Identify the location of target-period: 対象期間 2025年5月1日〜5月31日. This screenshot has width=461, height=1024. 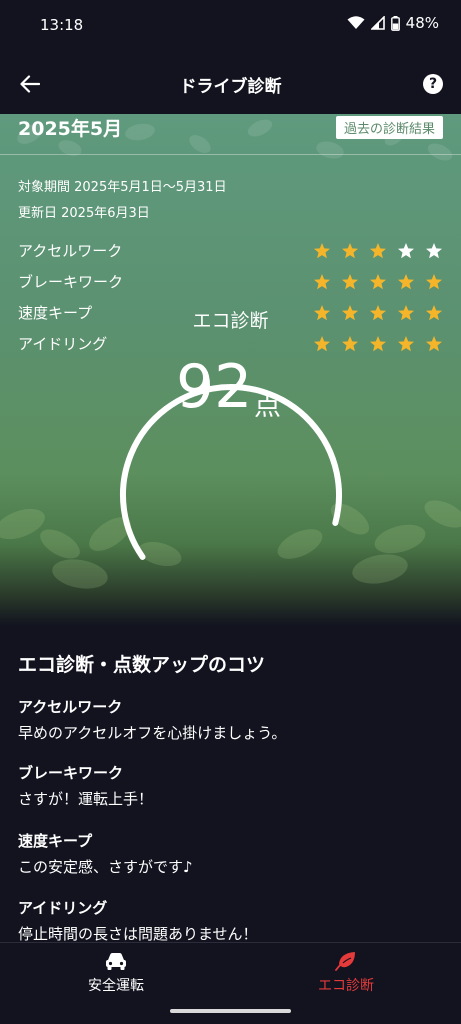
(122, 187).